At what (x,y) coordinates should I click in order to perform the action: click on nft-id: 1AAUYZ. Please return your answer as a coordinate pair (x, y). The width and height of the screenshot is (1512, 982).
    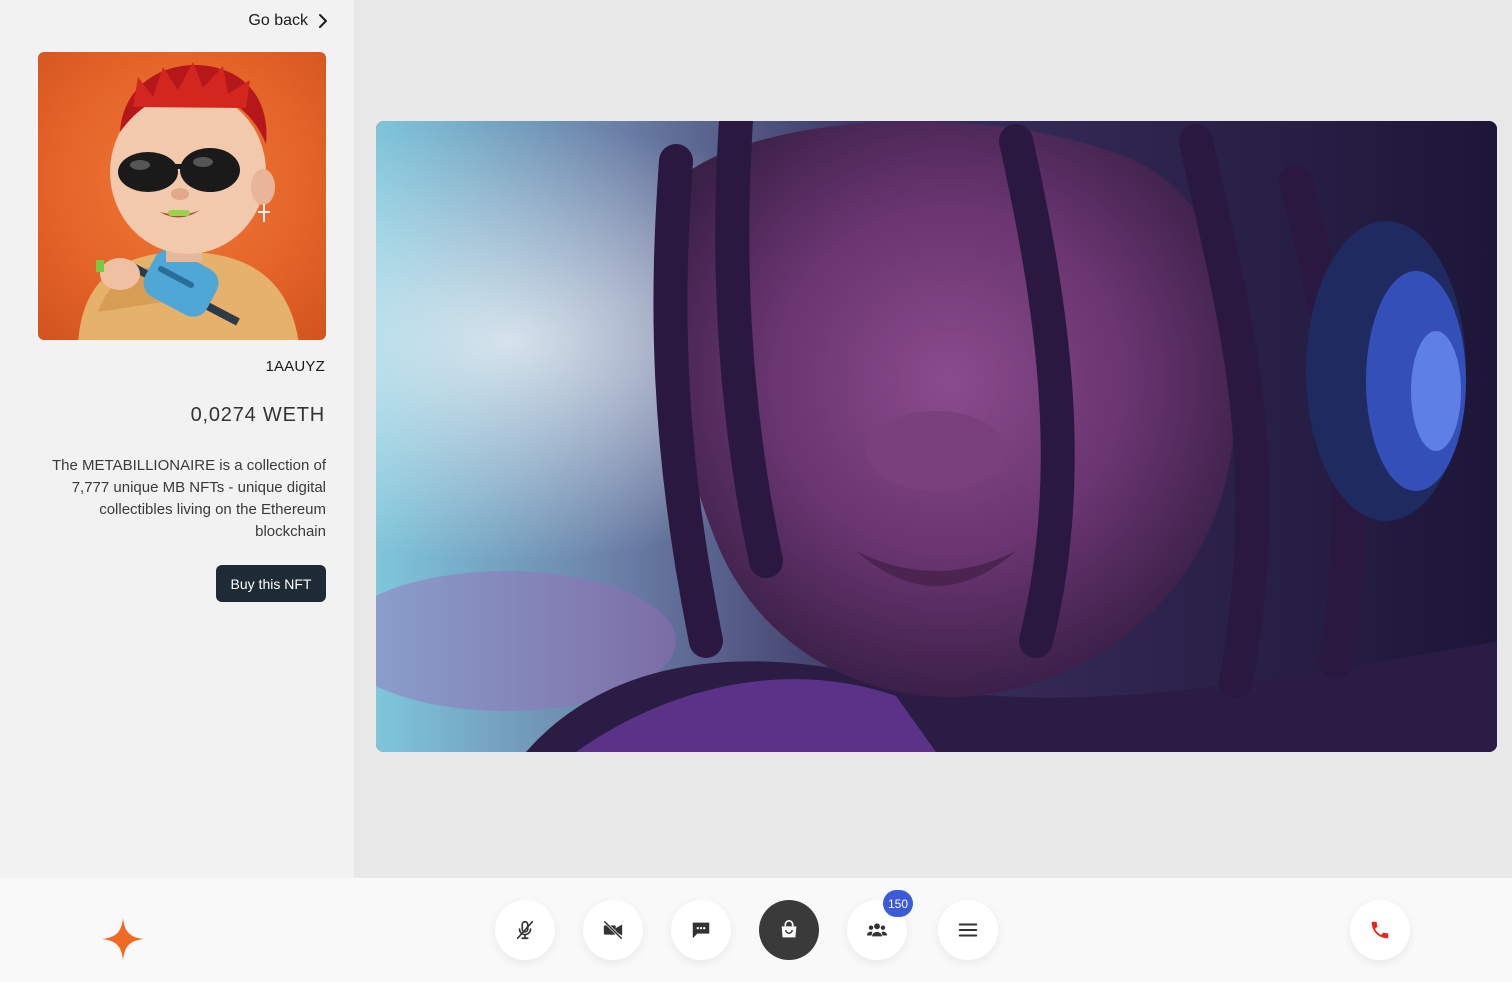
    Looking at the image, I should click on (295, 366).